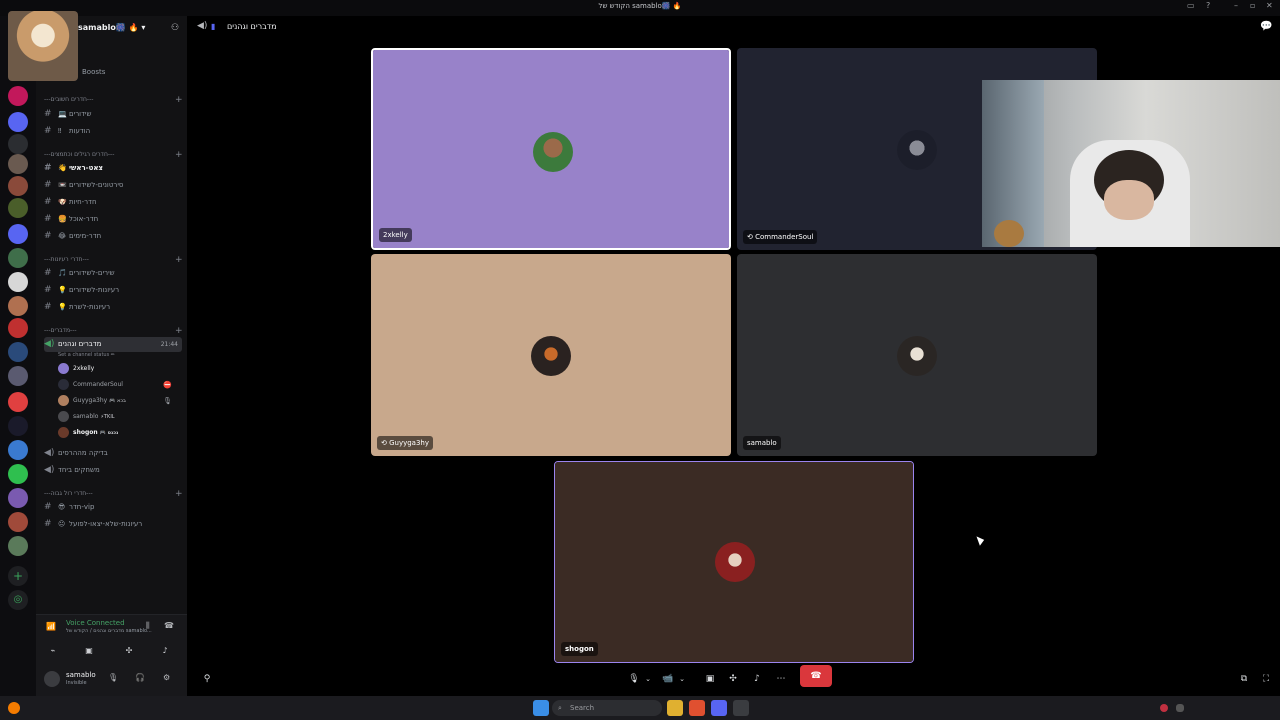 Image resolution: width=1280 pixels, height=720 pixels. I want to click on minimize-button: –, so click(1236, 5).